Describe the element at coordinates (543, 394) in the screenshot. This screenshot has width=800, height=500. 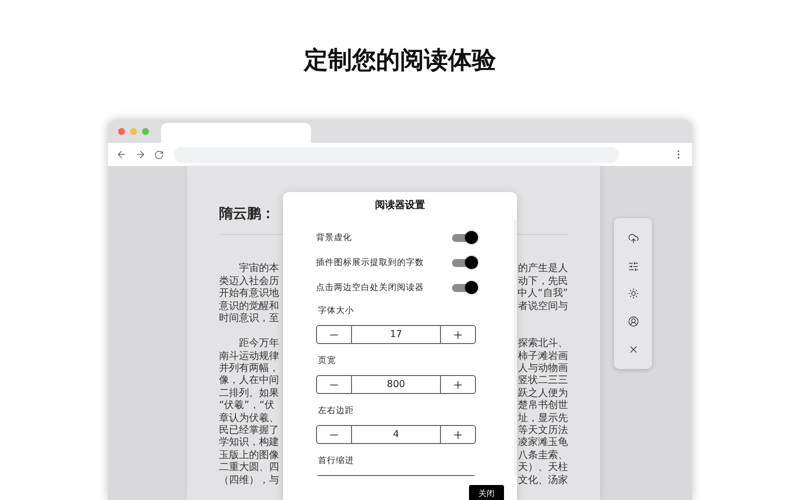
I see `article-text: 跃之人便为` at that location.